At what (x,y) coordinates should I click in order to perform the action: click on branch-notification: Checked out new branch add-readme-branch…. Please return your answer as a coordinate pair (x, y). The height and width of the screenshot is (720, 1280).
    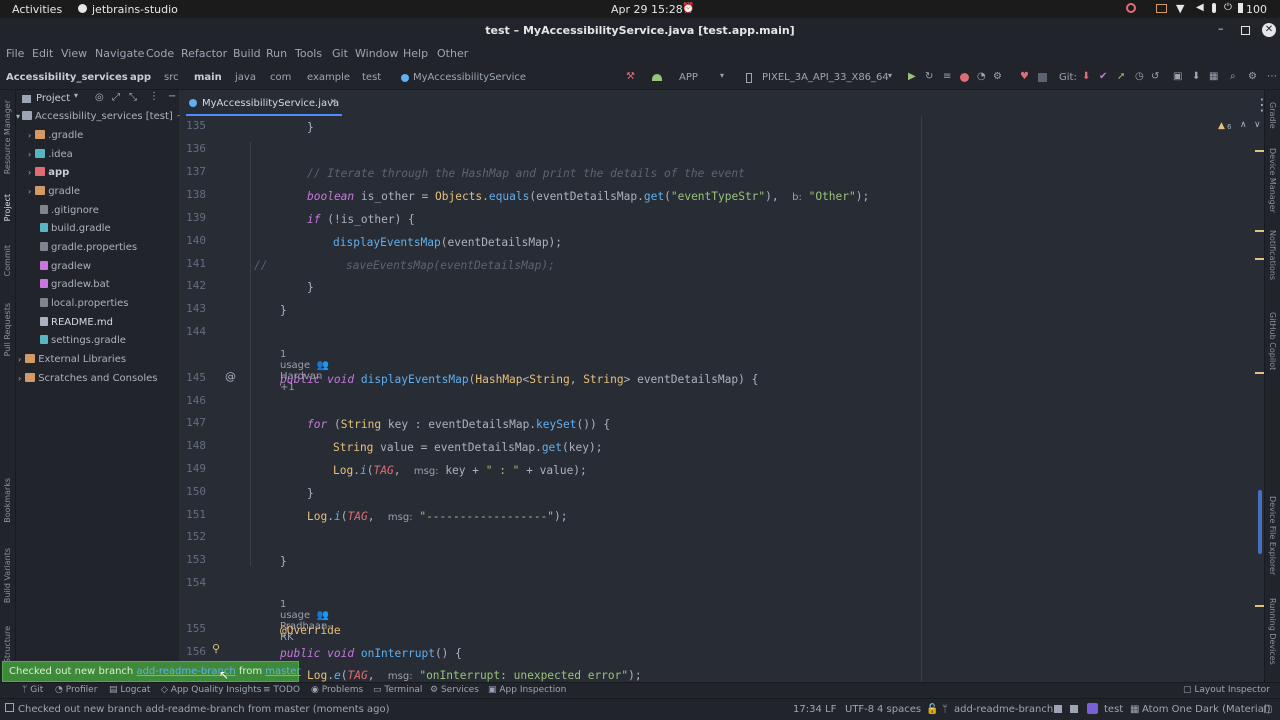
    Looking at the image, I should click on (151, 671).